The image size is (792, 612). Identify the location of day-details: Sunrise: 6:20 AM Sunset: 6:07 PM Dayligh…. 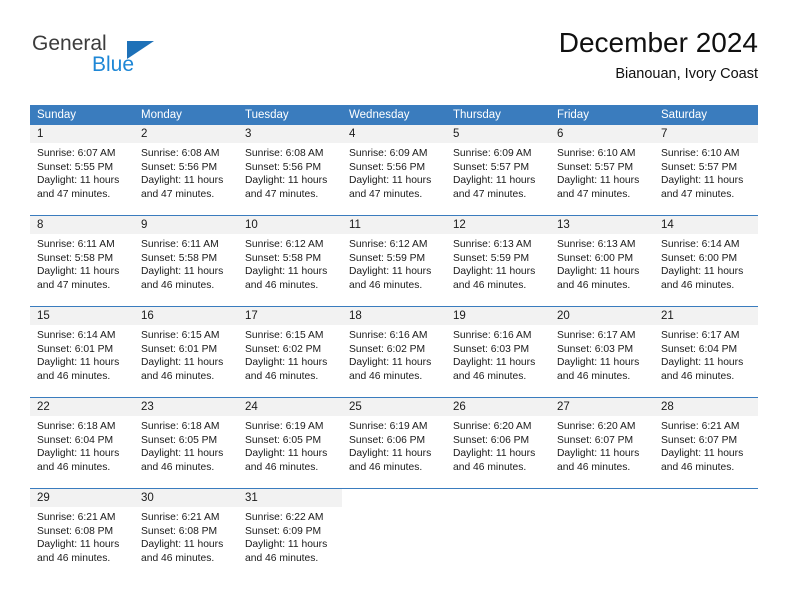
(602, 445).